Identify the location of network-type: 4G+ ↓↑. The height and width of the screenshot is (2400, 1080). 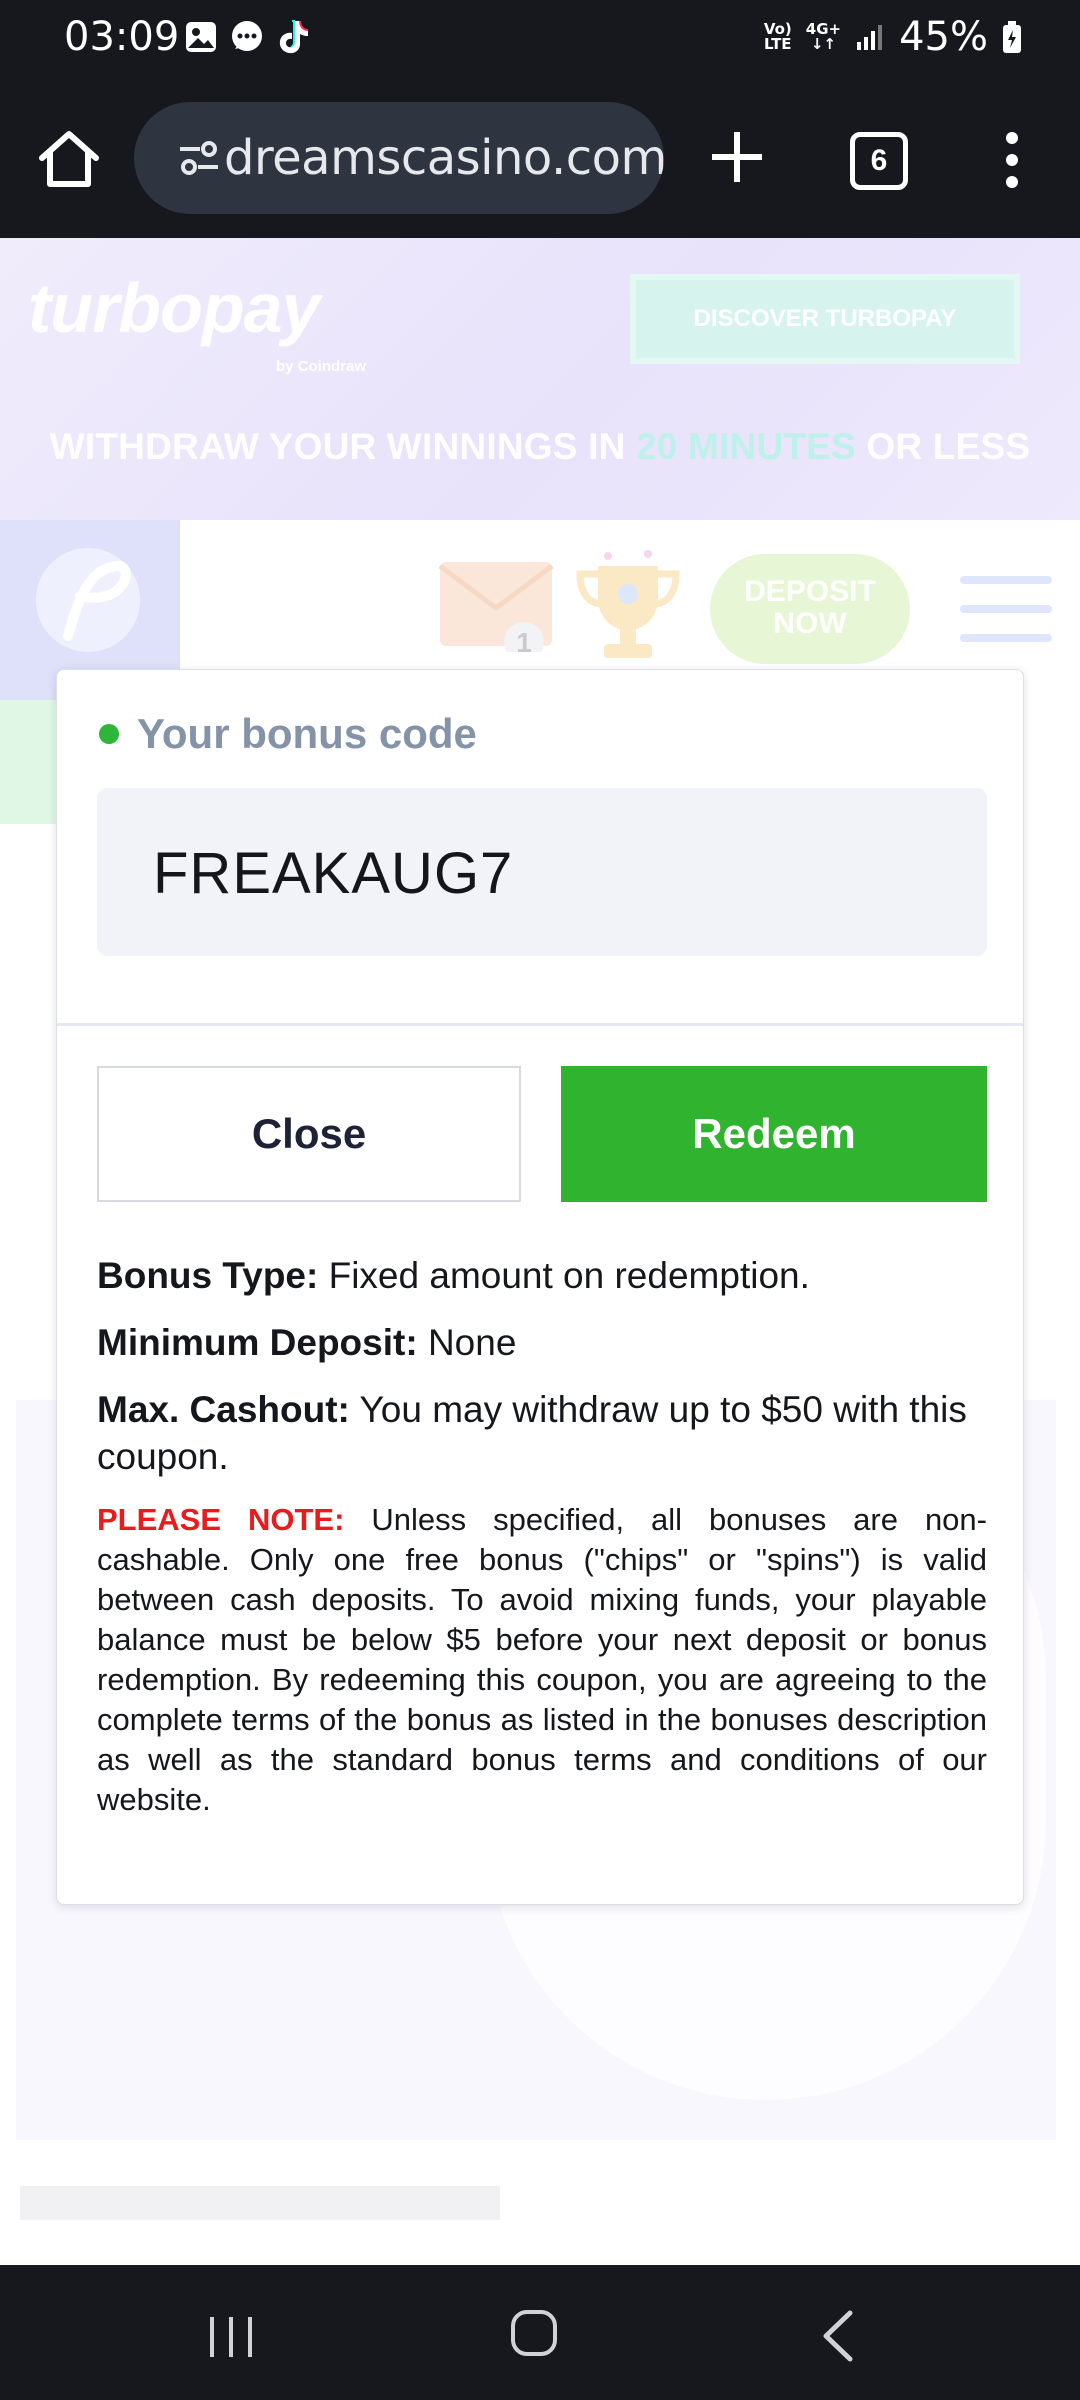
(823, 36).